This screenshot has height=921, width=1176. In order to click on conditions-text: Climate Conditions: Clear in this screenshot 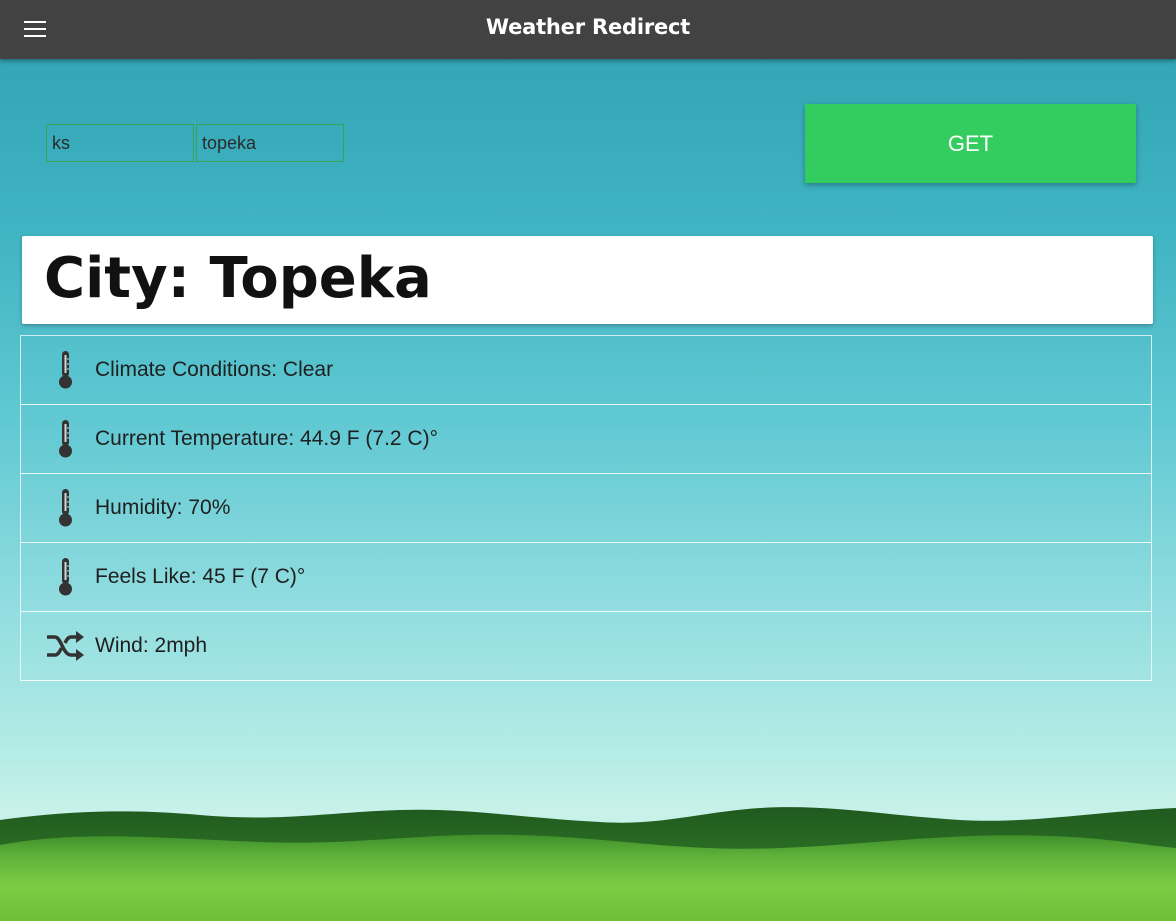, I will do `click(214, 369)`.